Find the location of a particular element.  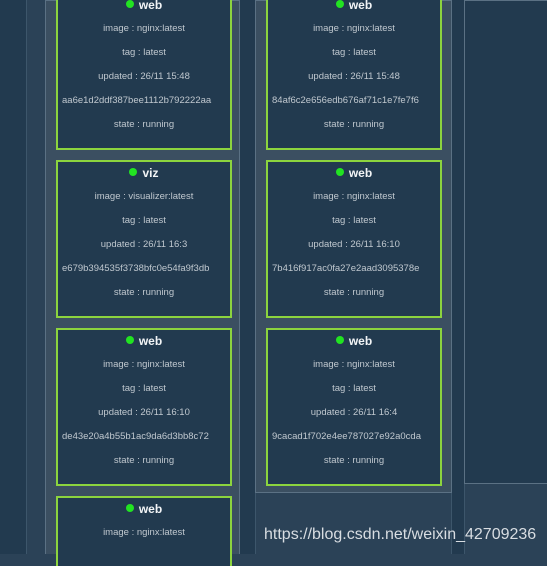

task-id: e679b394535f3738bfc0e54fa9f3db is located at coordinates (136, 268).